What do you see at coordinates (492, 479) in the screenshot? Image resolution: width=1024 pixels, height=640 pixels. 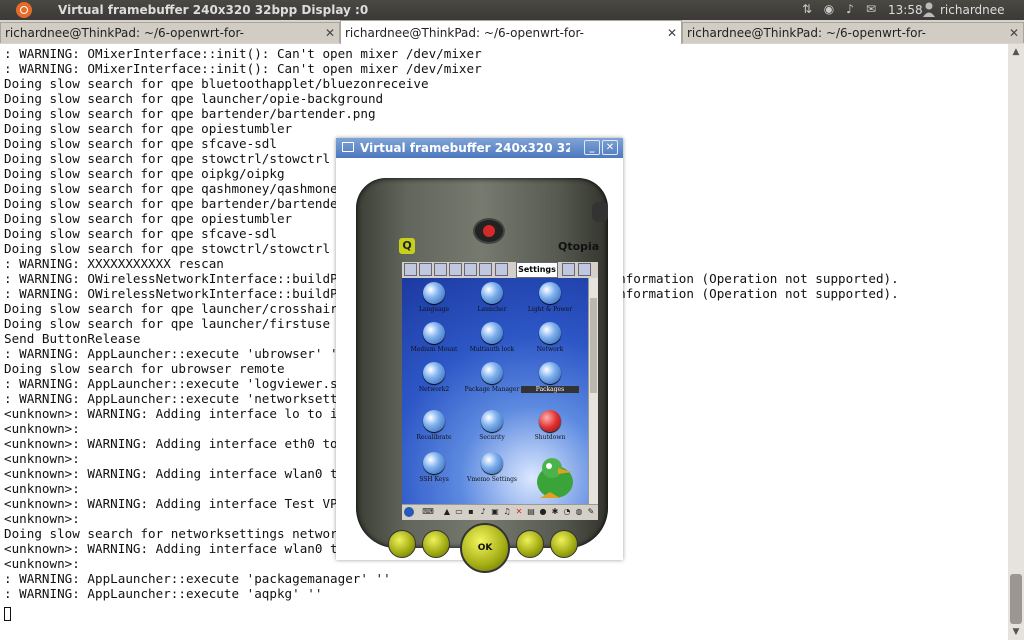 I see `app-label: Vmemo Settings` at bounding box center [492, 479].